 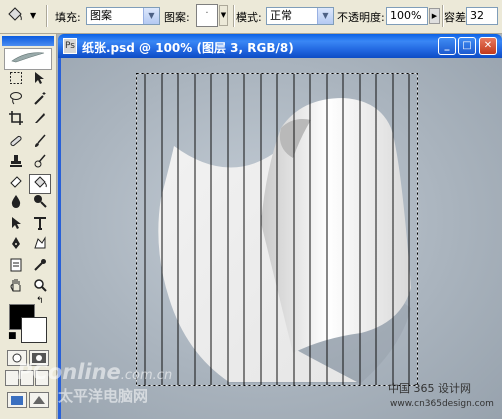 I want to click on opacity-input: 100%, so click(x=407, y=16).